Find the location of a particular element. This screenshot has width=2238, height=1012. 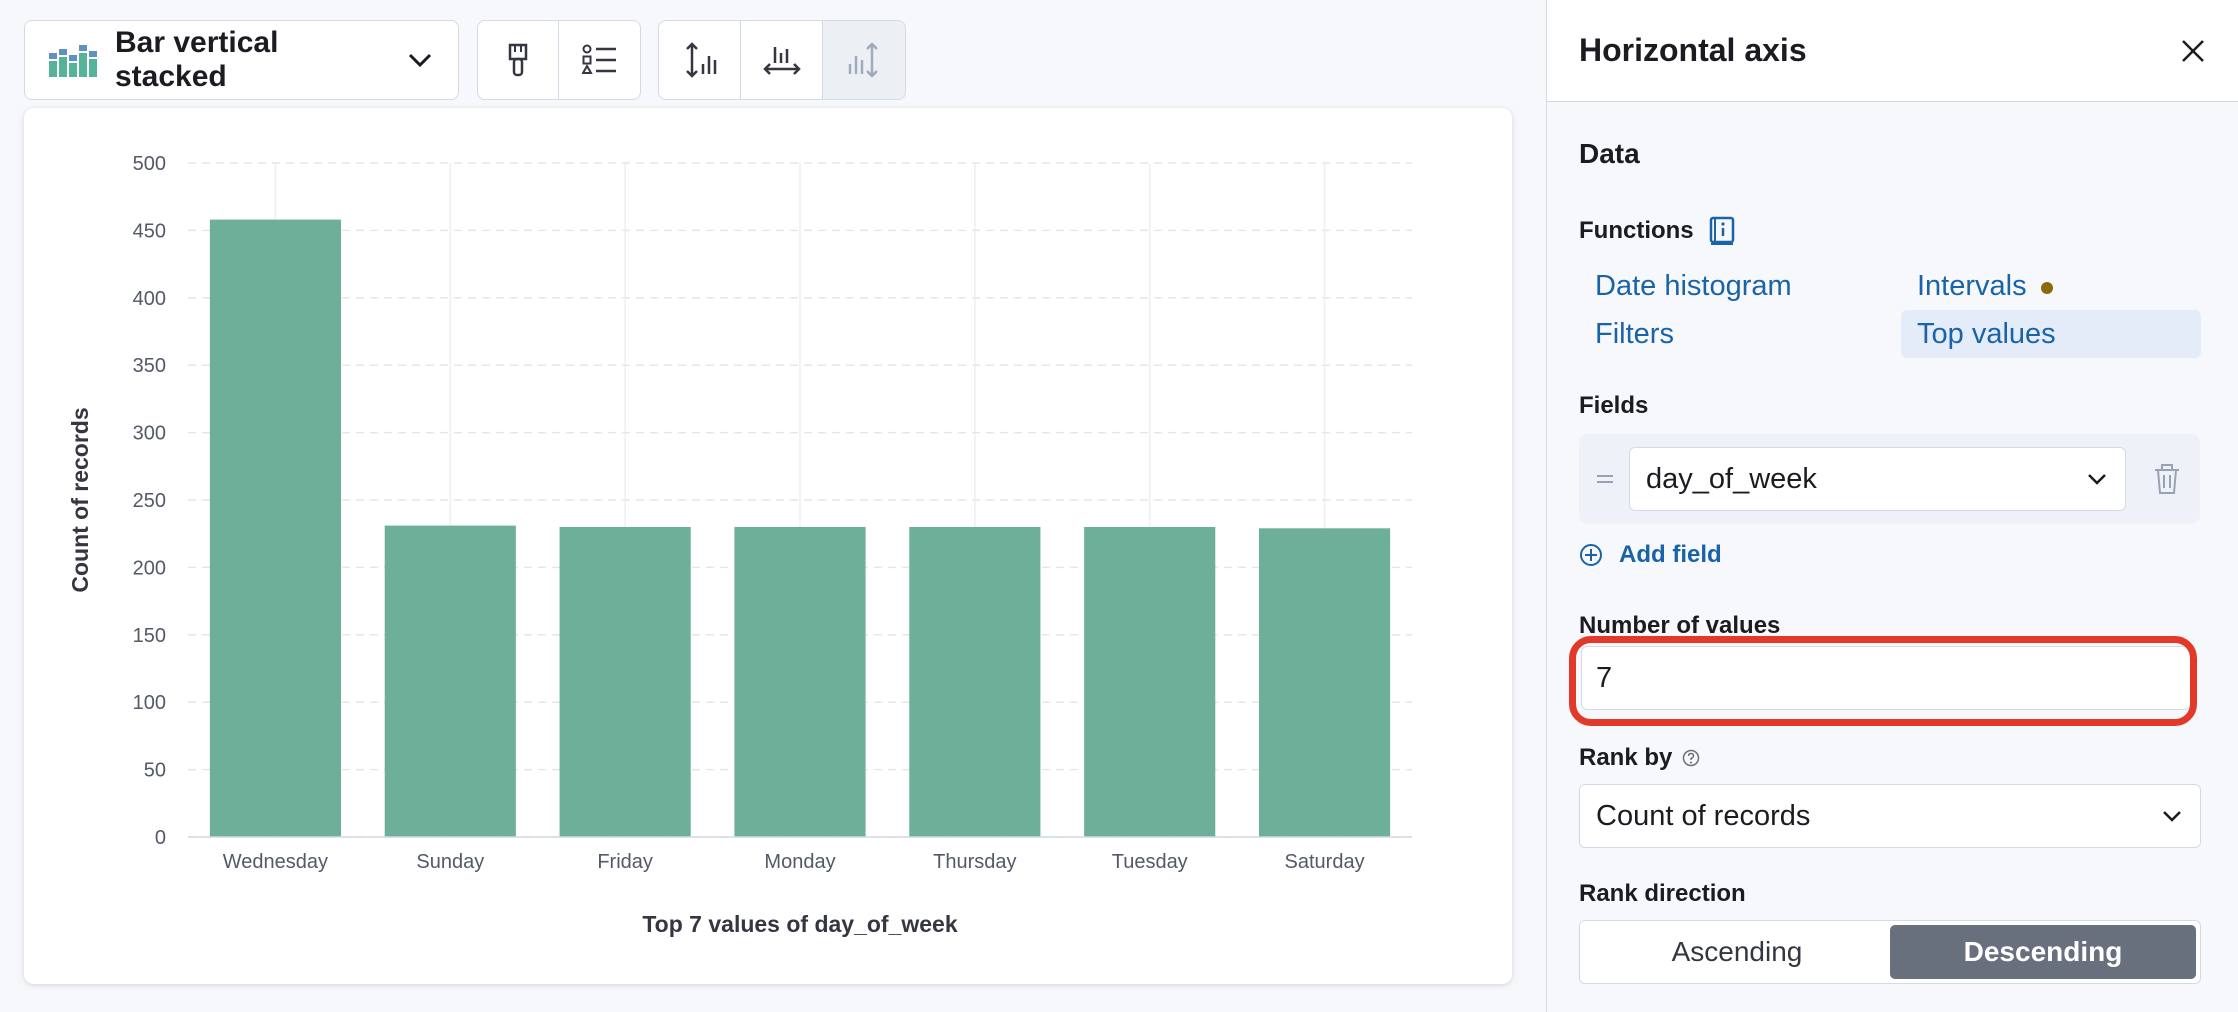

axis-button-group is located at coordinates (782, 60).